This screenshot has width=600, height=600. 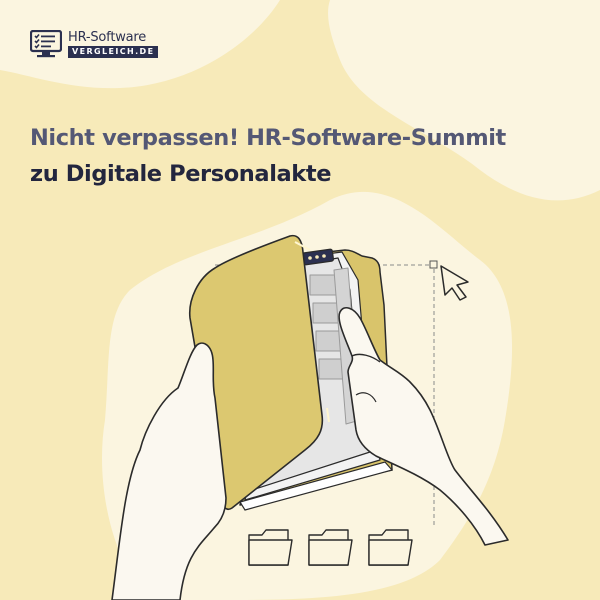 I want to click on guide-handle, so click(x=433, y=264).